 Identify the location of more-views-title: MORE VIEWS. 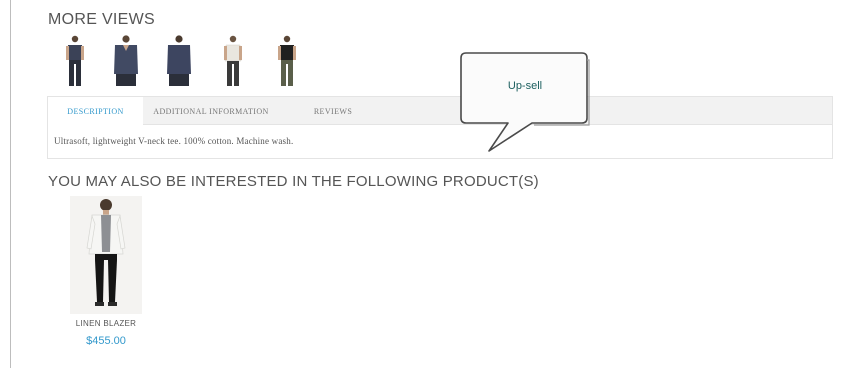
(102, 19).